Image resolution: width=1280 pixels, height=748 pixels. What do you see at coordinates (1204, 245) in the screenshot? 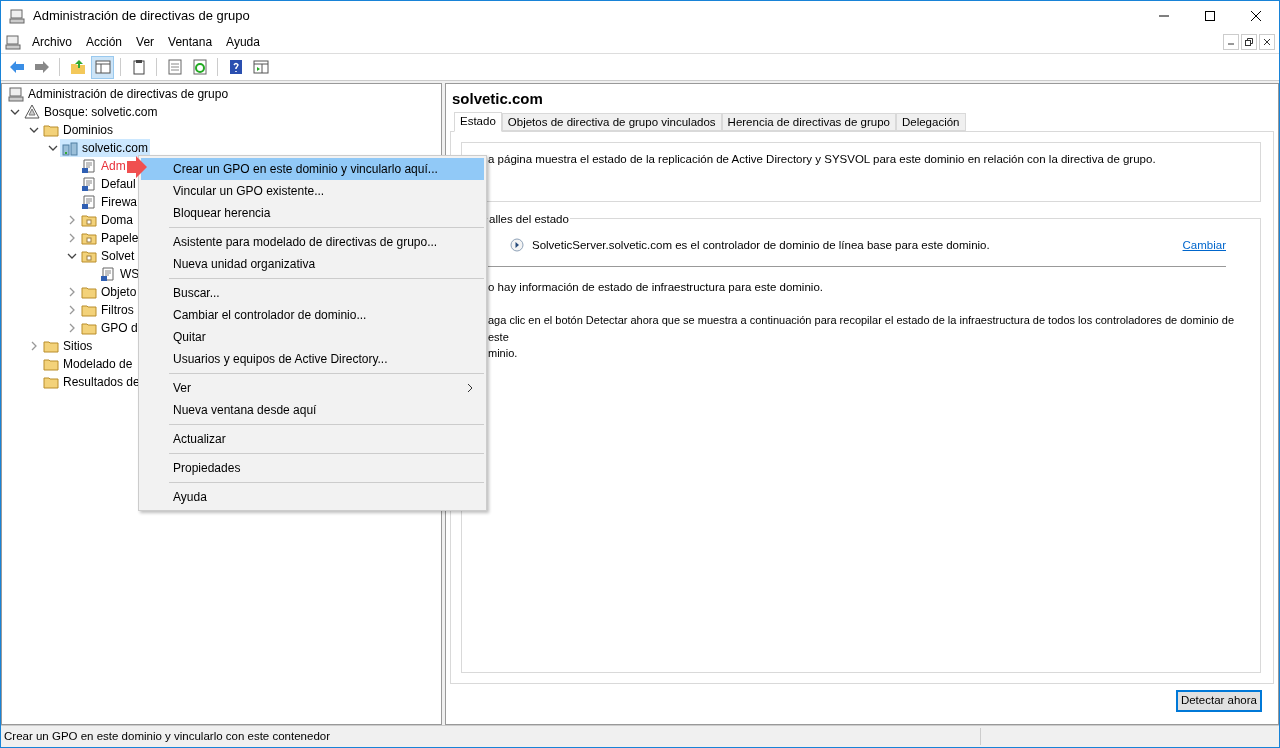
I see `change-link: Cambiar` at bounding box center [1204, 245].